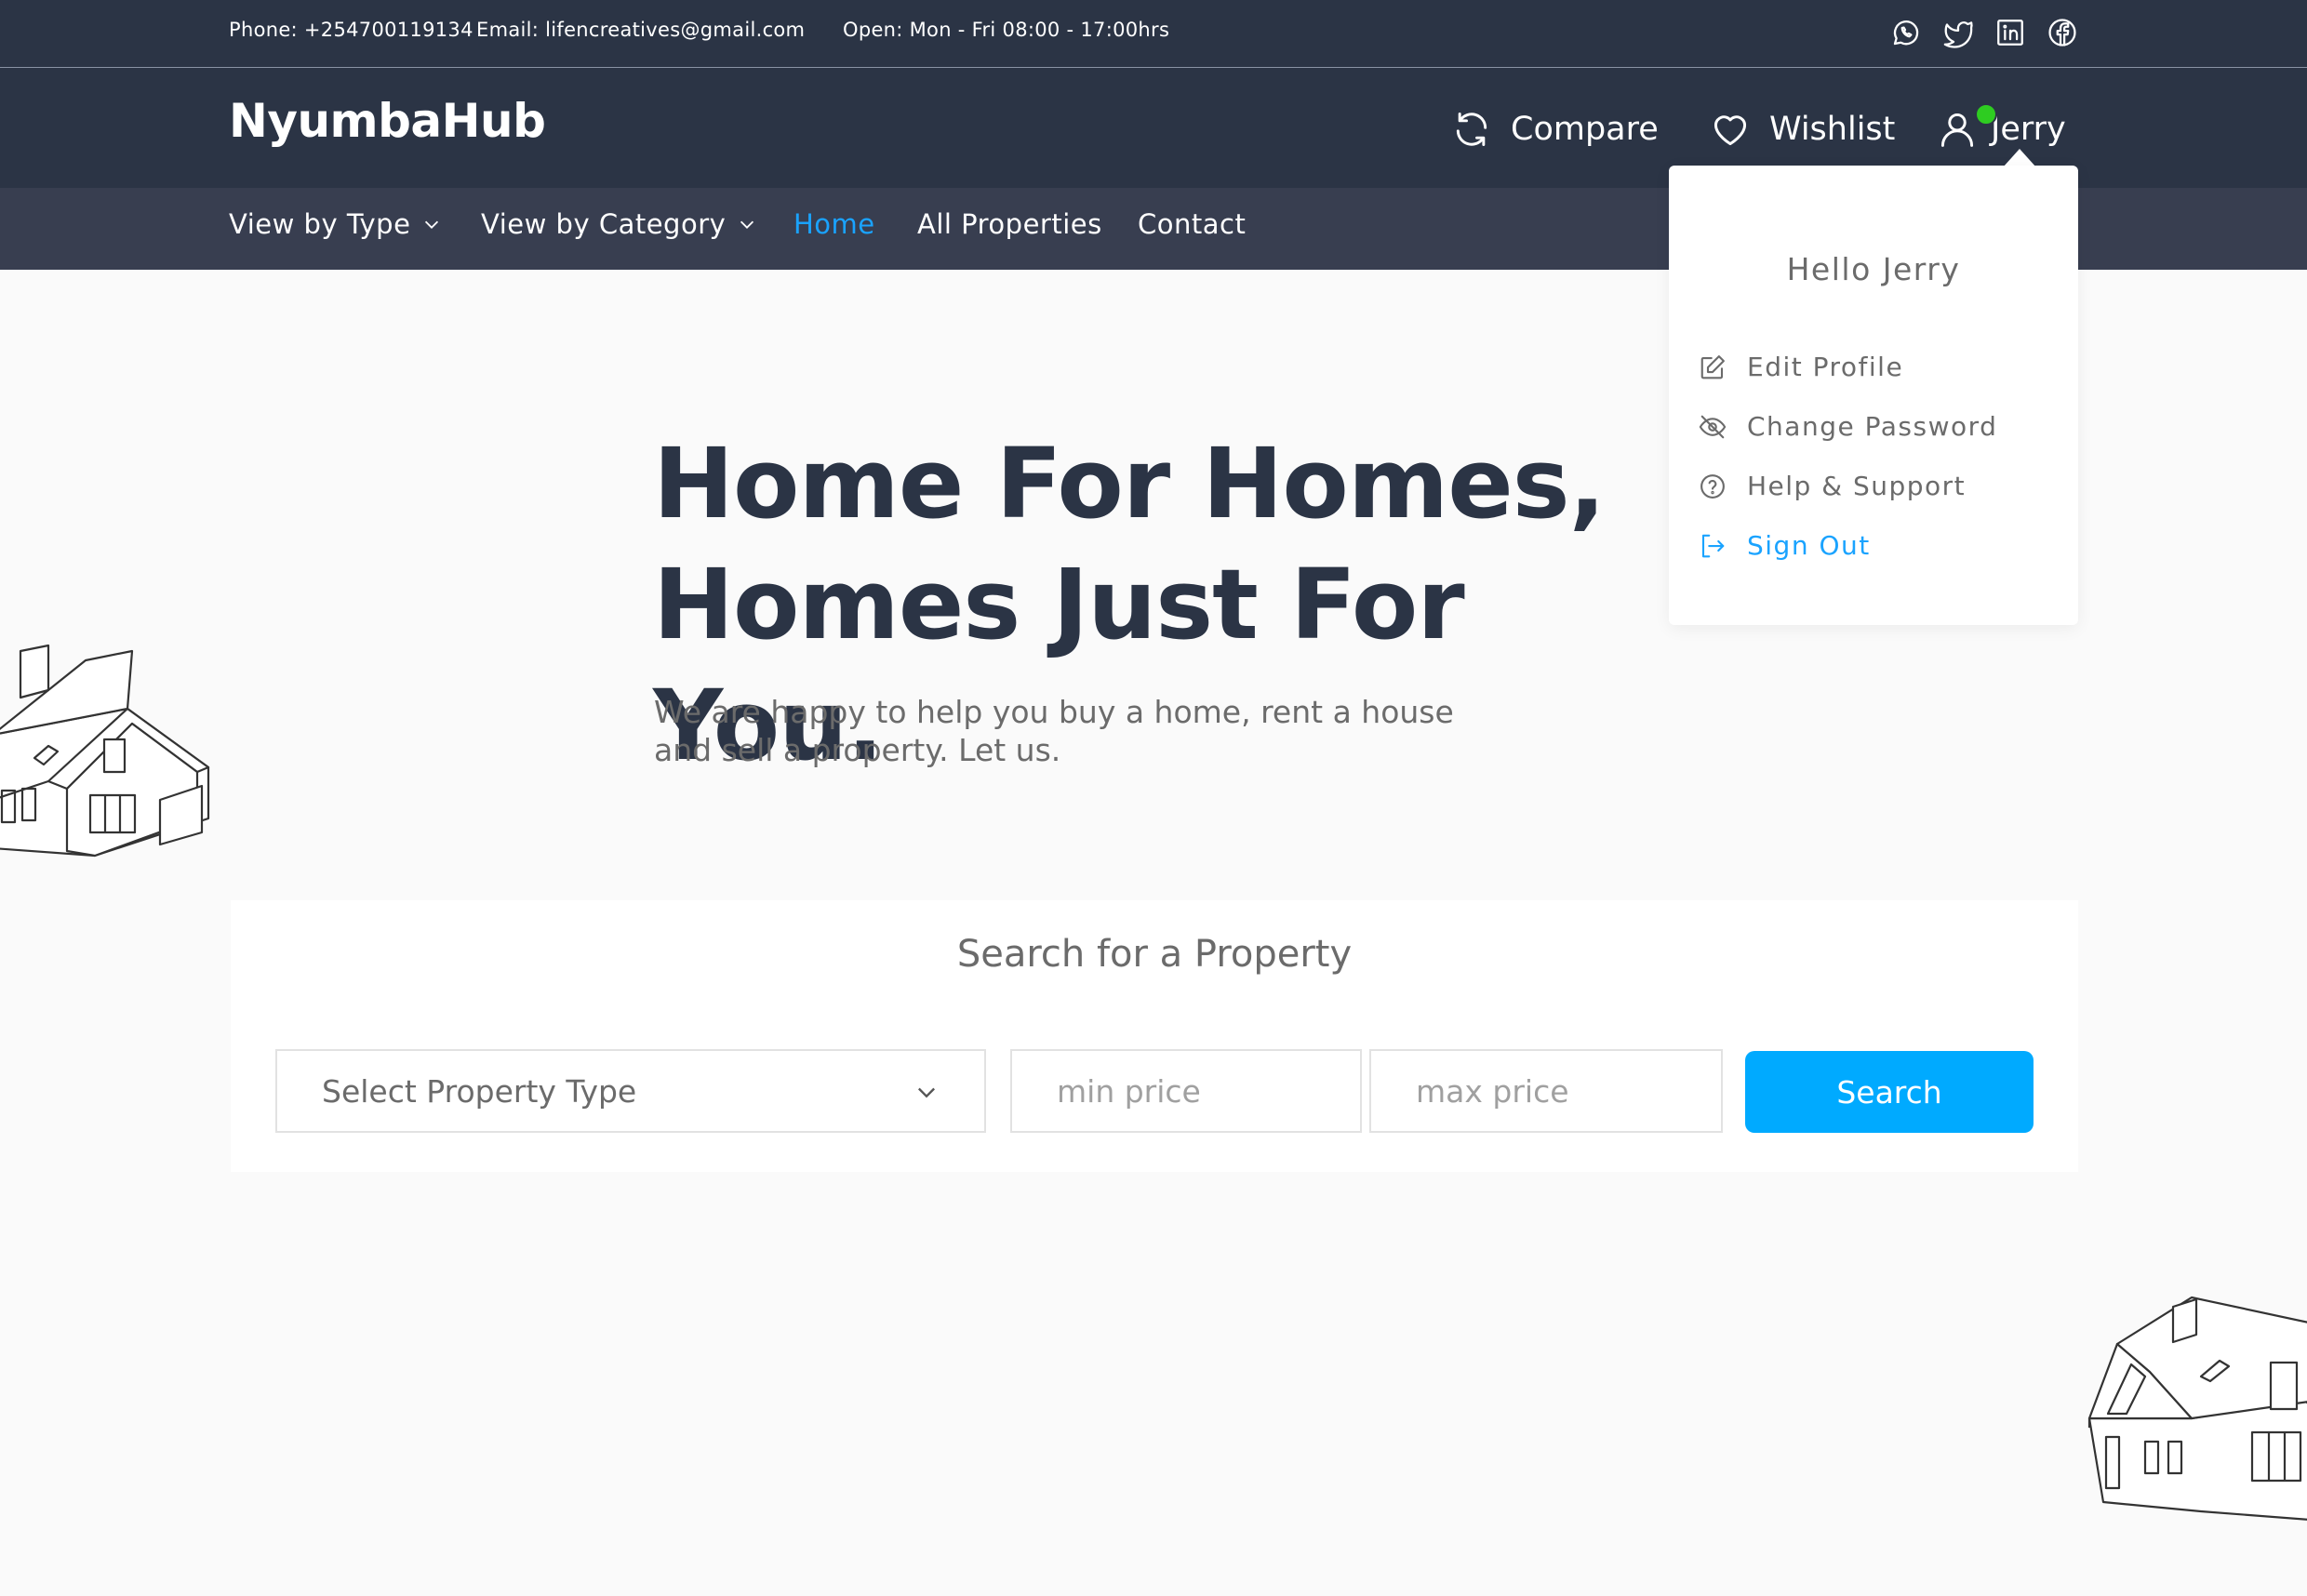 Image resolution: width=2307 pixels, height=1596 pixels. What do you see at coordinates (1731, 130) in the screenshot?
I see `heart-icon` at bounding box center [1731, 130].